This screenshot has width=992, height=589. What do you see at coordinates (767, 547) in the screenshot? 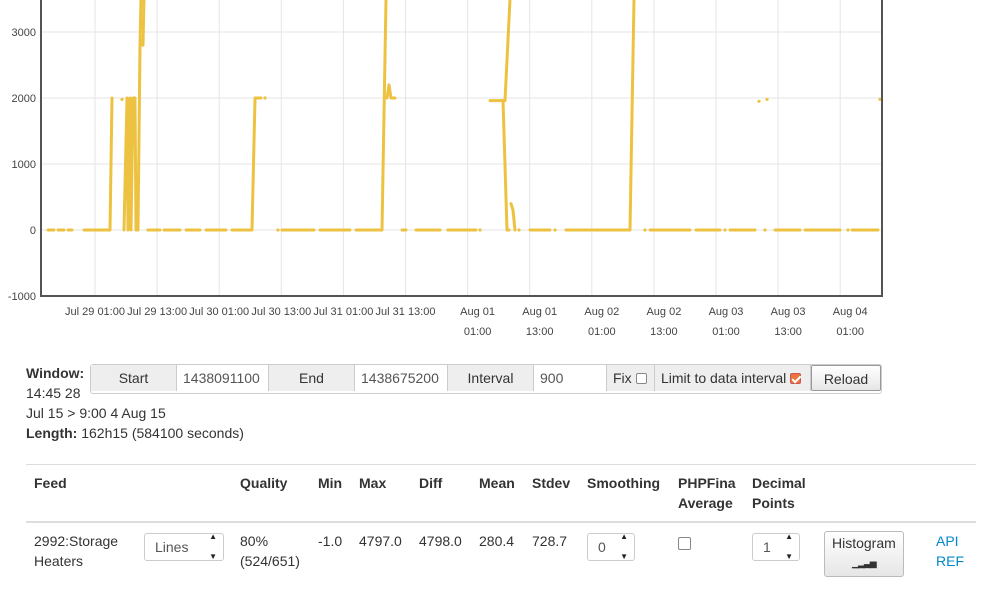
I see `decimal-value: 1` at bounding box center [767, 547].